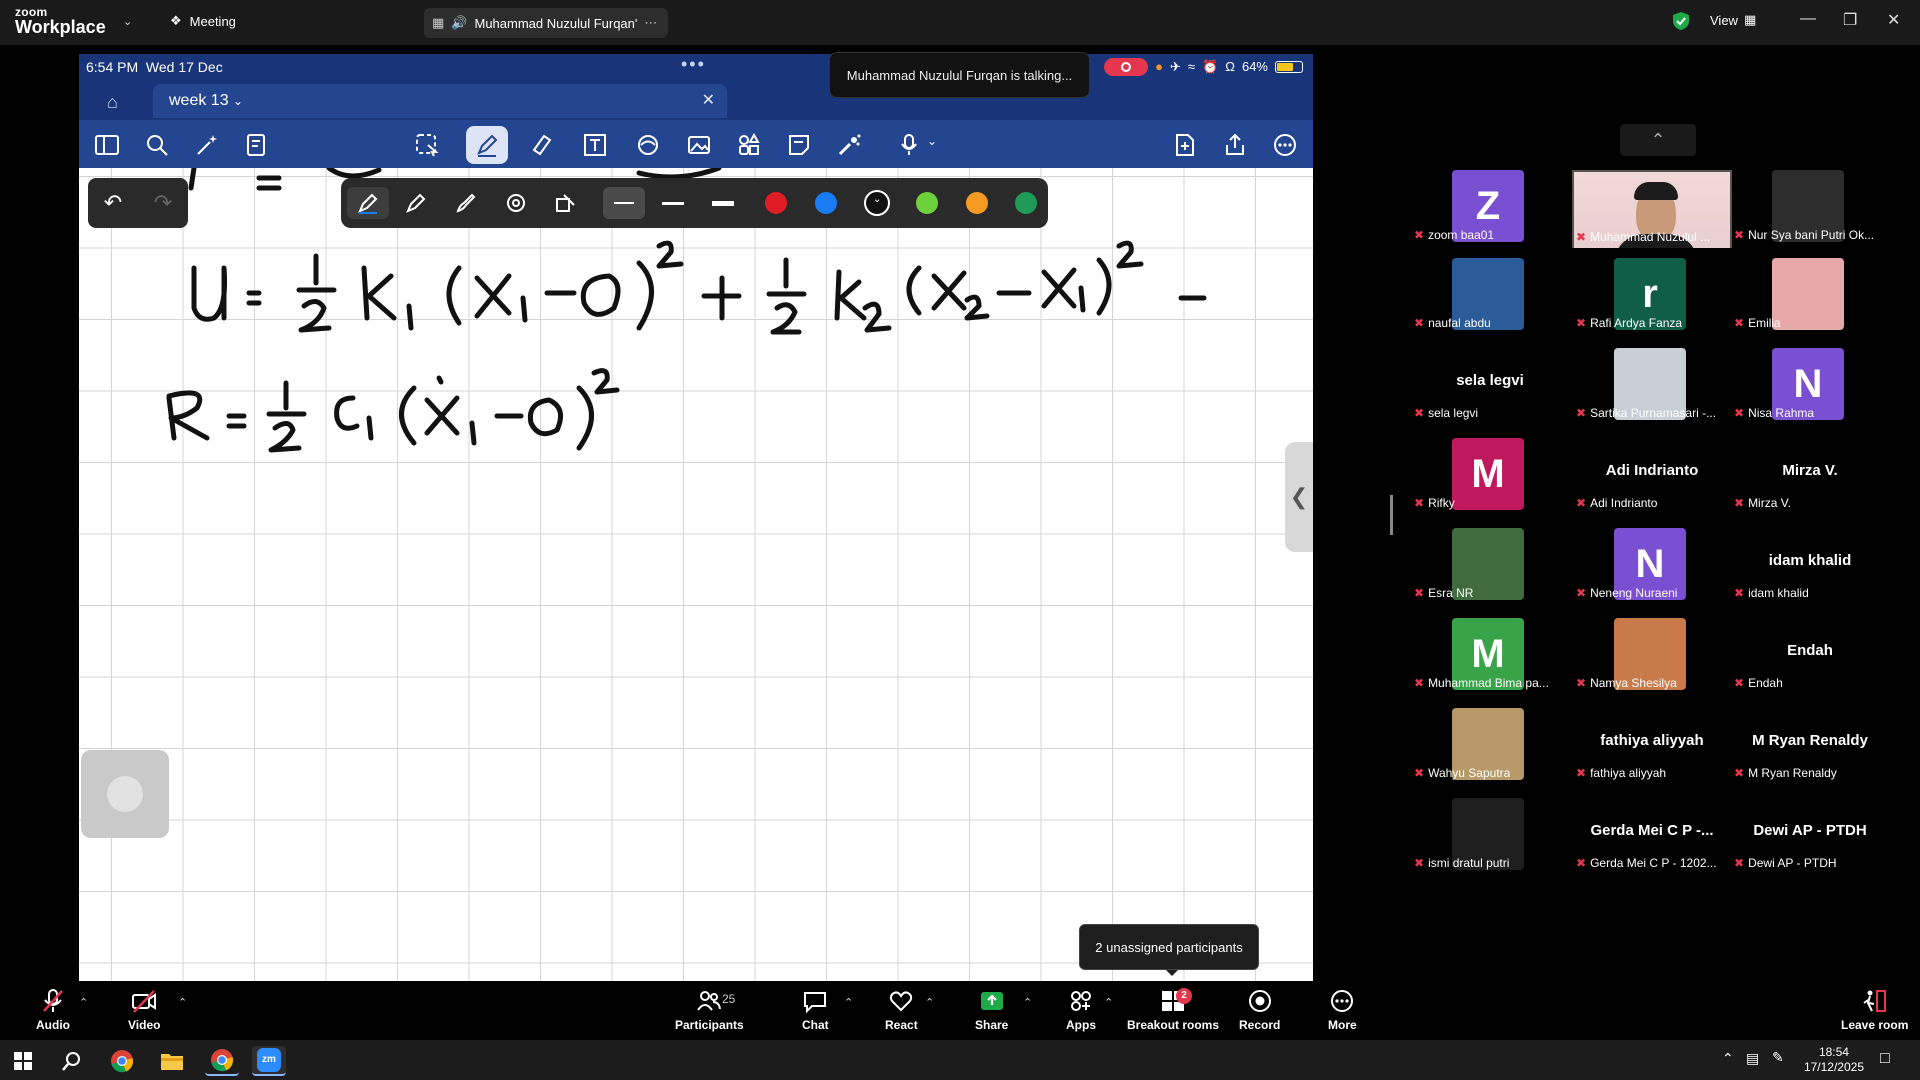 This screenshot has height=1080, width=1920. Describe the element at coordinates (1027, 1002) in the screenshot. I see `share-options-caret: ⌃` at that location.